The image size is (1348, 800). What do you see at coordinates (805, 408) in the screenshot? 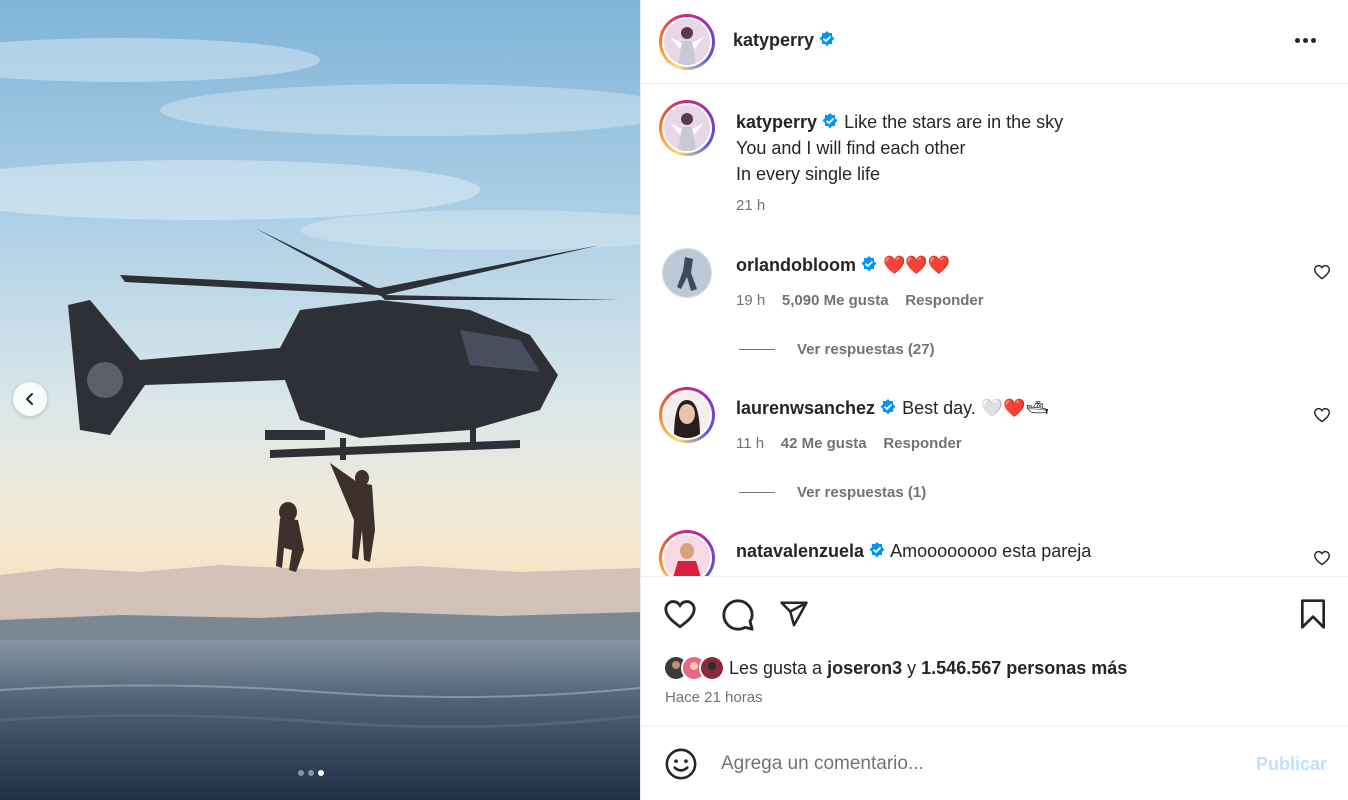
I see `commenter-username: laurenwsanchez` at bounding box center [805, 408].